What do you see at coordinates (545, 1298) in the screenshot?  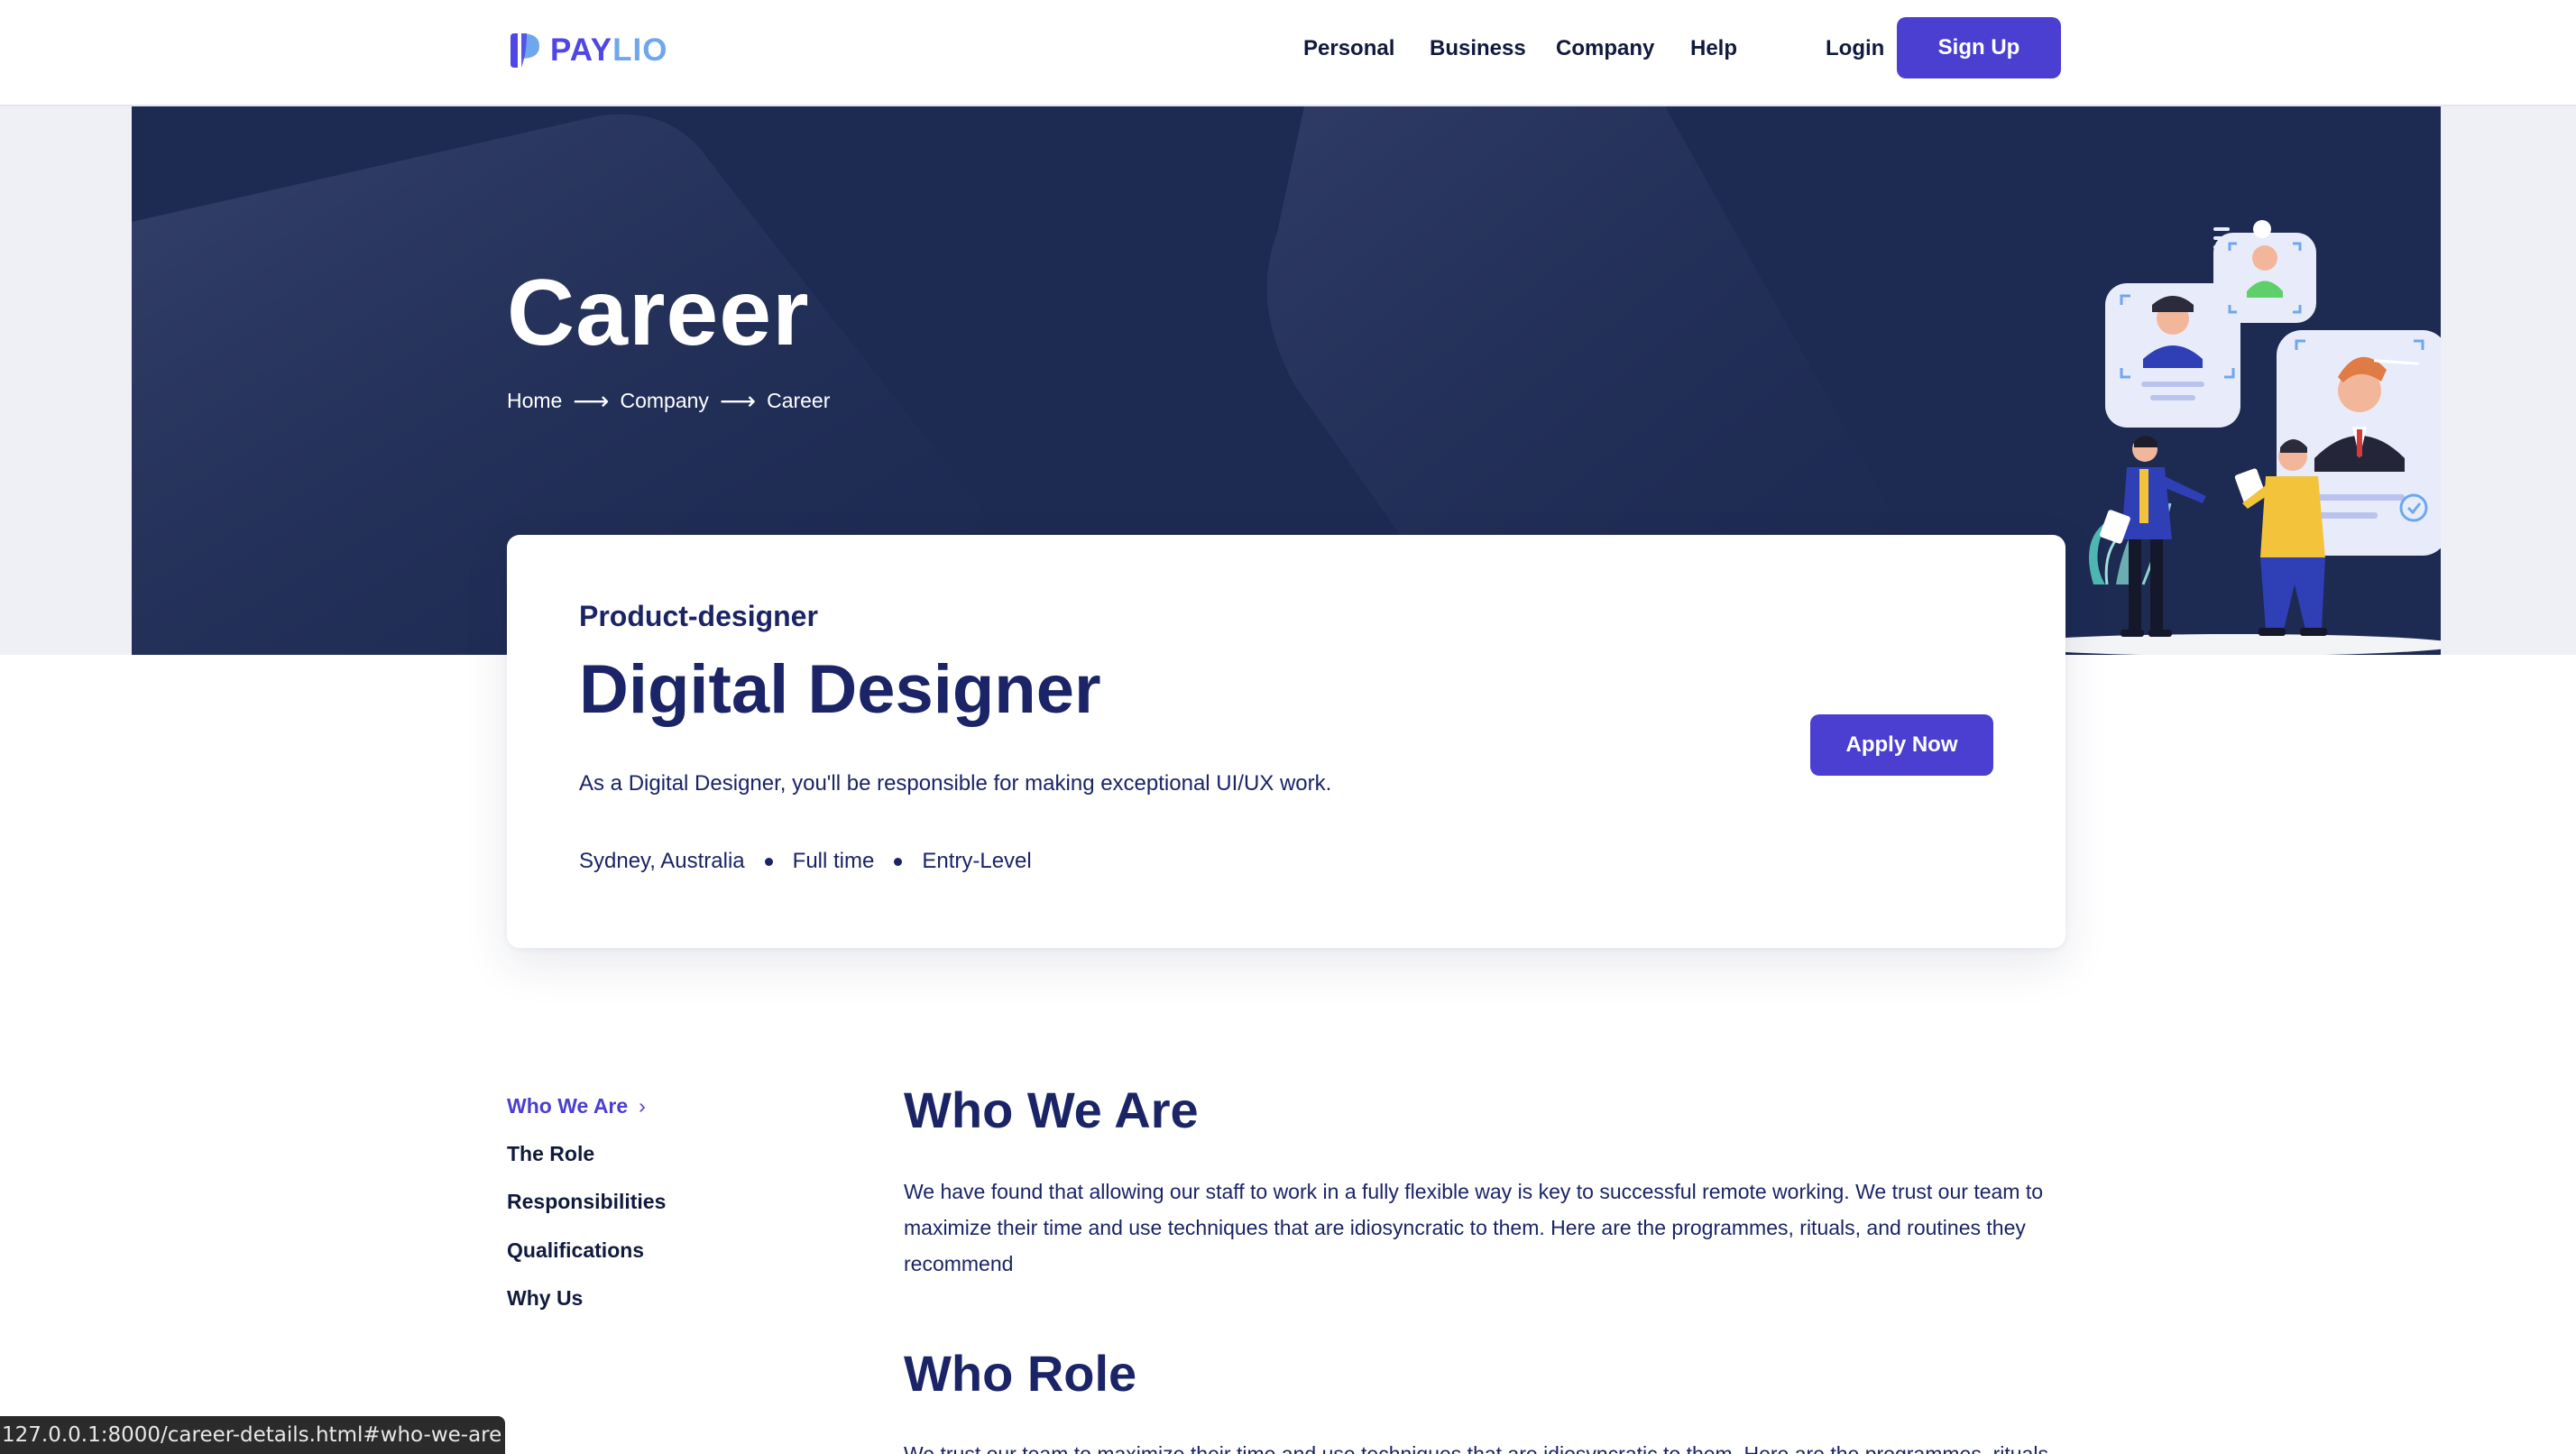 I see `section-nav-why-us: Why Us` at bounding box center [545, 1298].